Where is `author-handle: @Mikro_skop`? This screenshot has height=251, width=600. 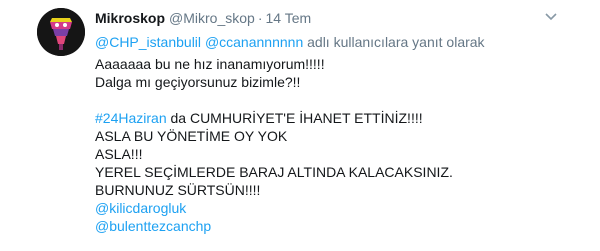 author-handle: @Mikro_skop is located at coordinates (212, 18).